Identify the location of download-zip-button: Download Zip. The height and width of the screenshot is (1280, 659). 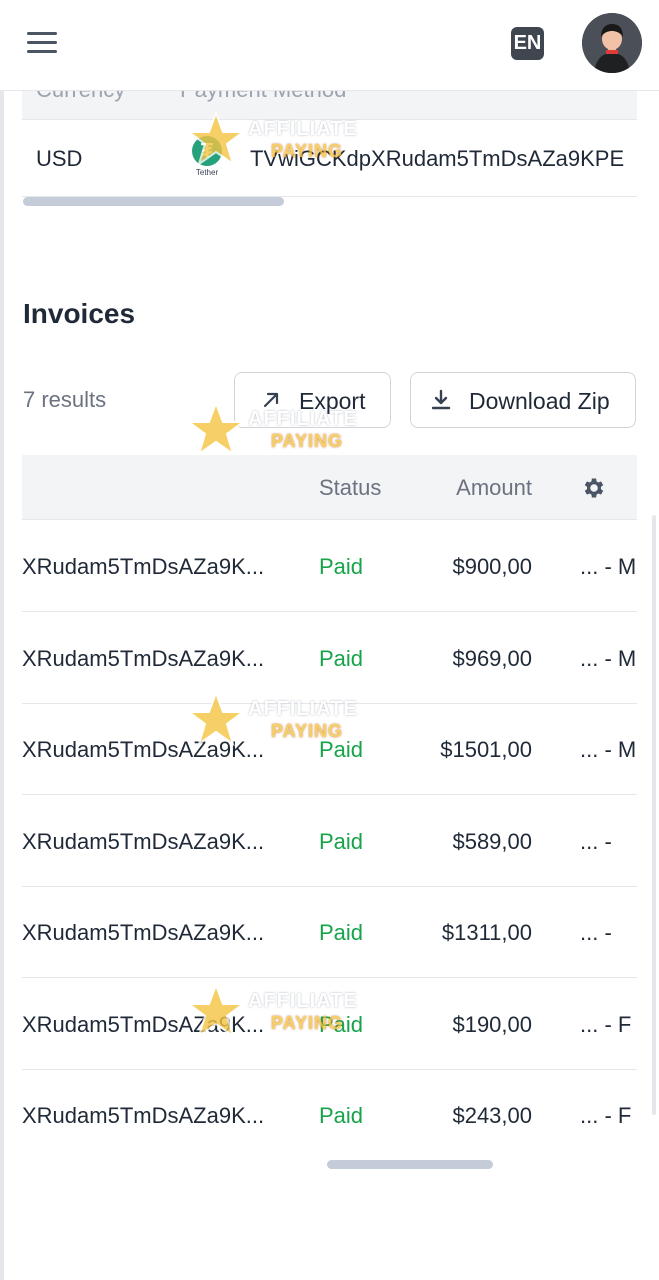
(523, 400).